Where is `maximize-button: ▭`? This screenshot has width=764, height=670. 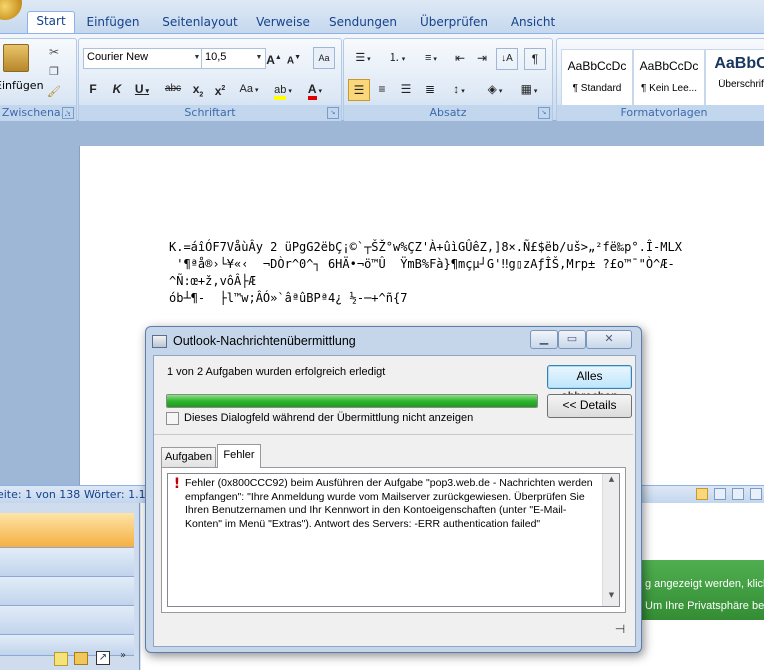 maximize-button: ▭ is located at coordinates (572, 339).